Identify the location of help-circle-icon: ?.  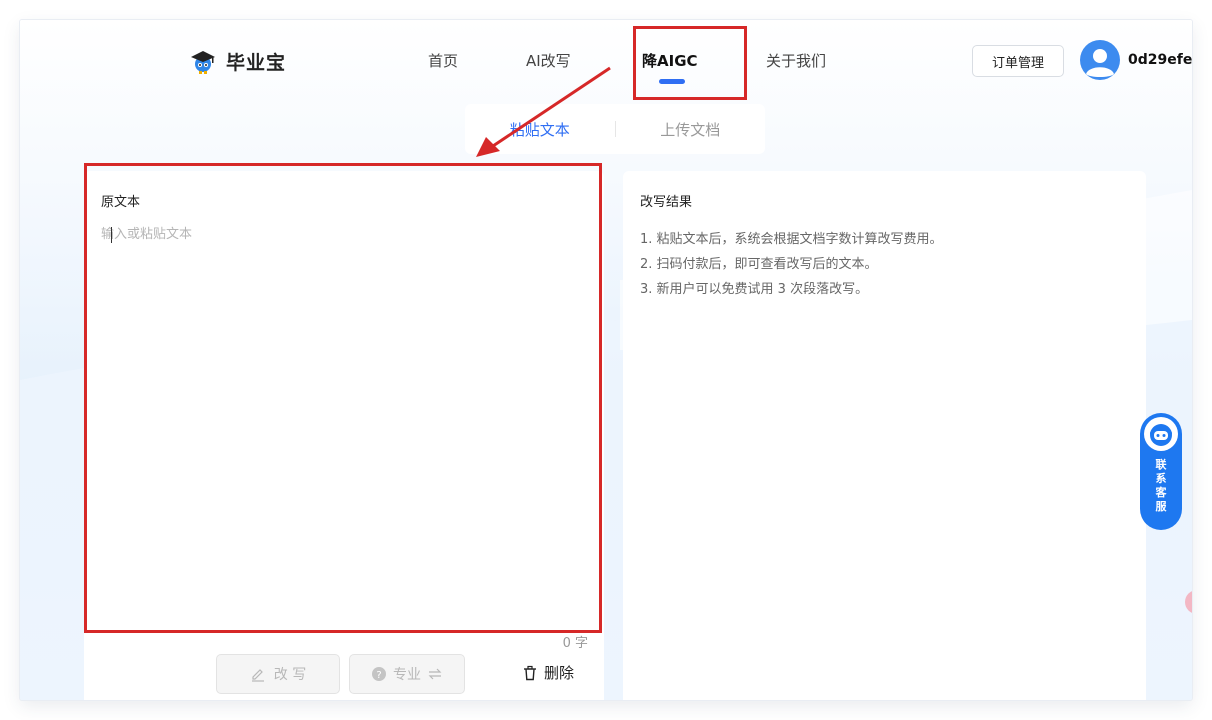
(379, 674).